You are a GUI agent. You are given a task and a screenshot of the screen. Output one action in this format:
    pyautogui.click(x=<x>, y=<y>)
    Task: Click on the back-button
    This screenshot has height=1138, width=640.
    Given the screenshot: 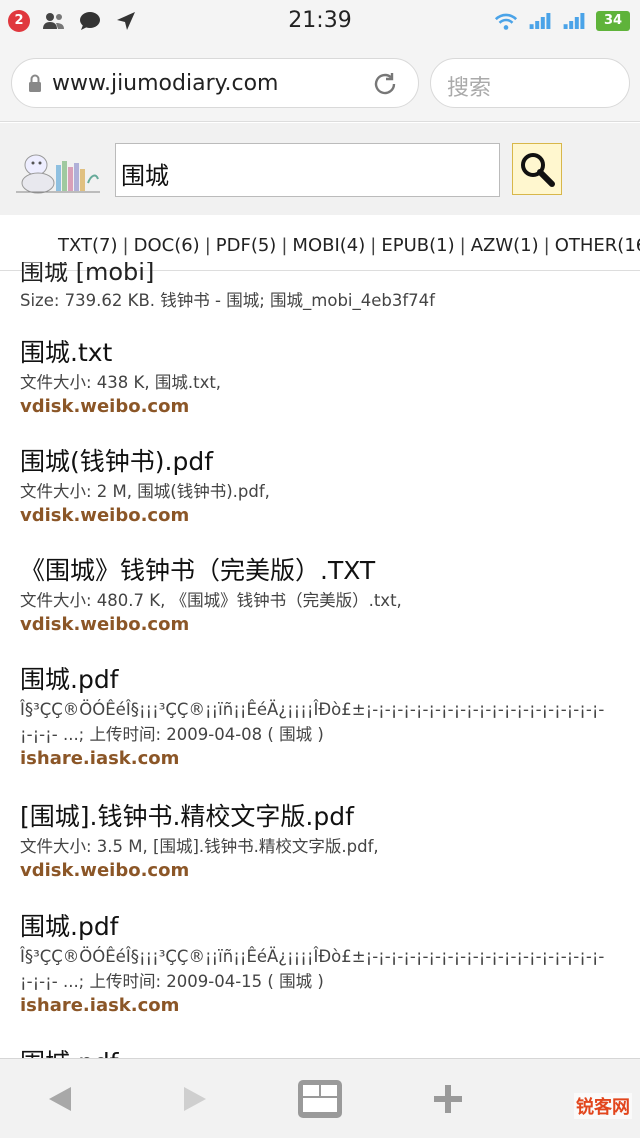 What is the action you would take?
    pyautogui.click(x=60, y=1099)
    